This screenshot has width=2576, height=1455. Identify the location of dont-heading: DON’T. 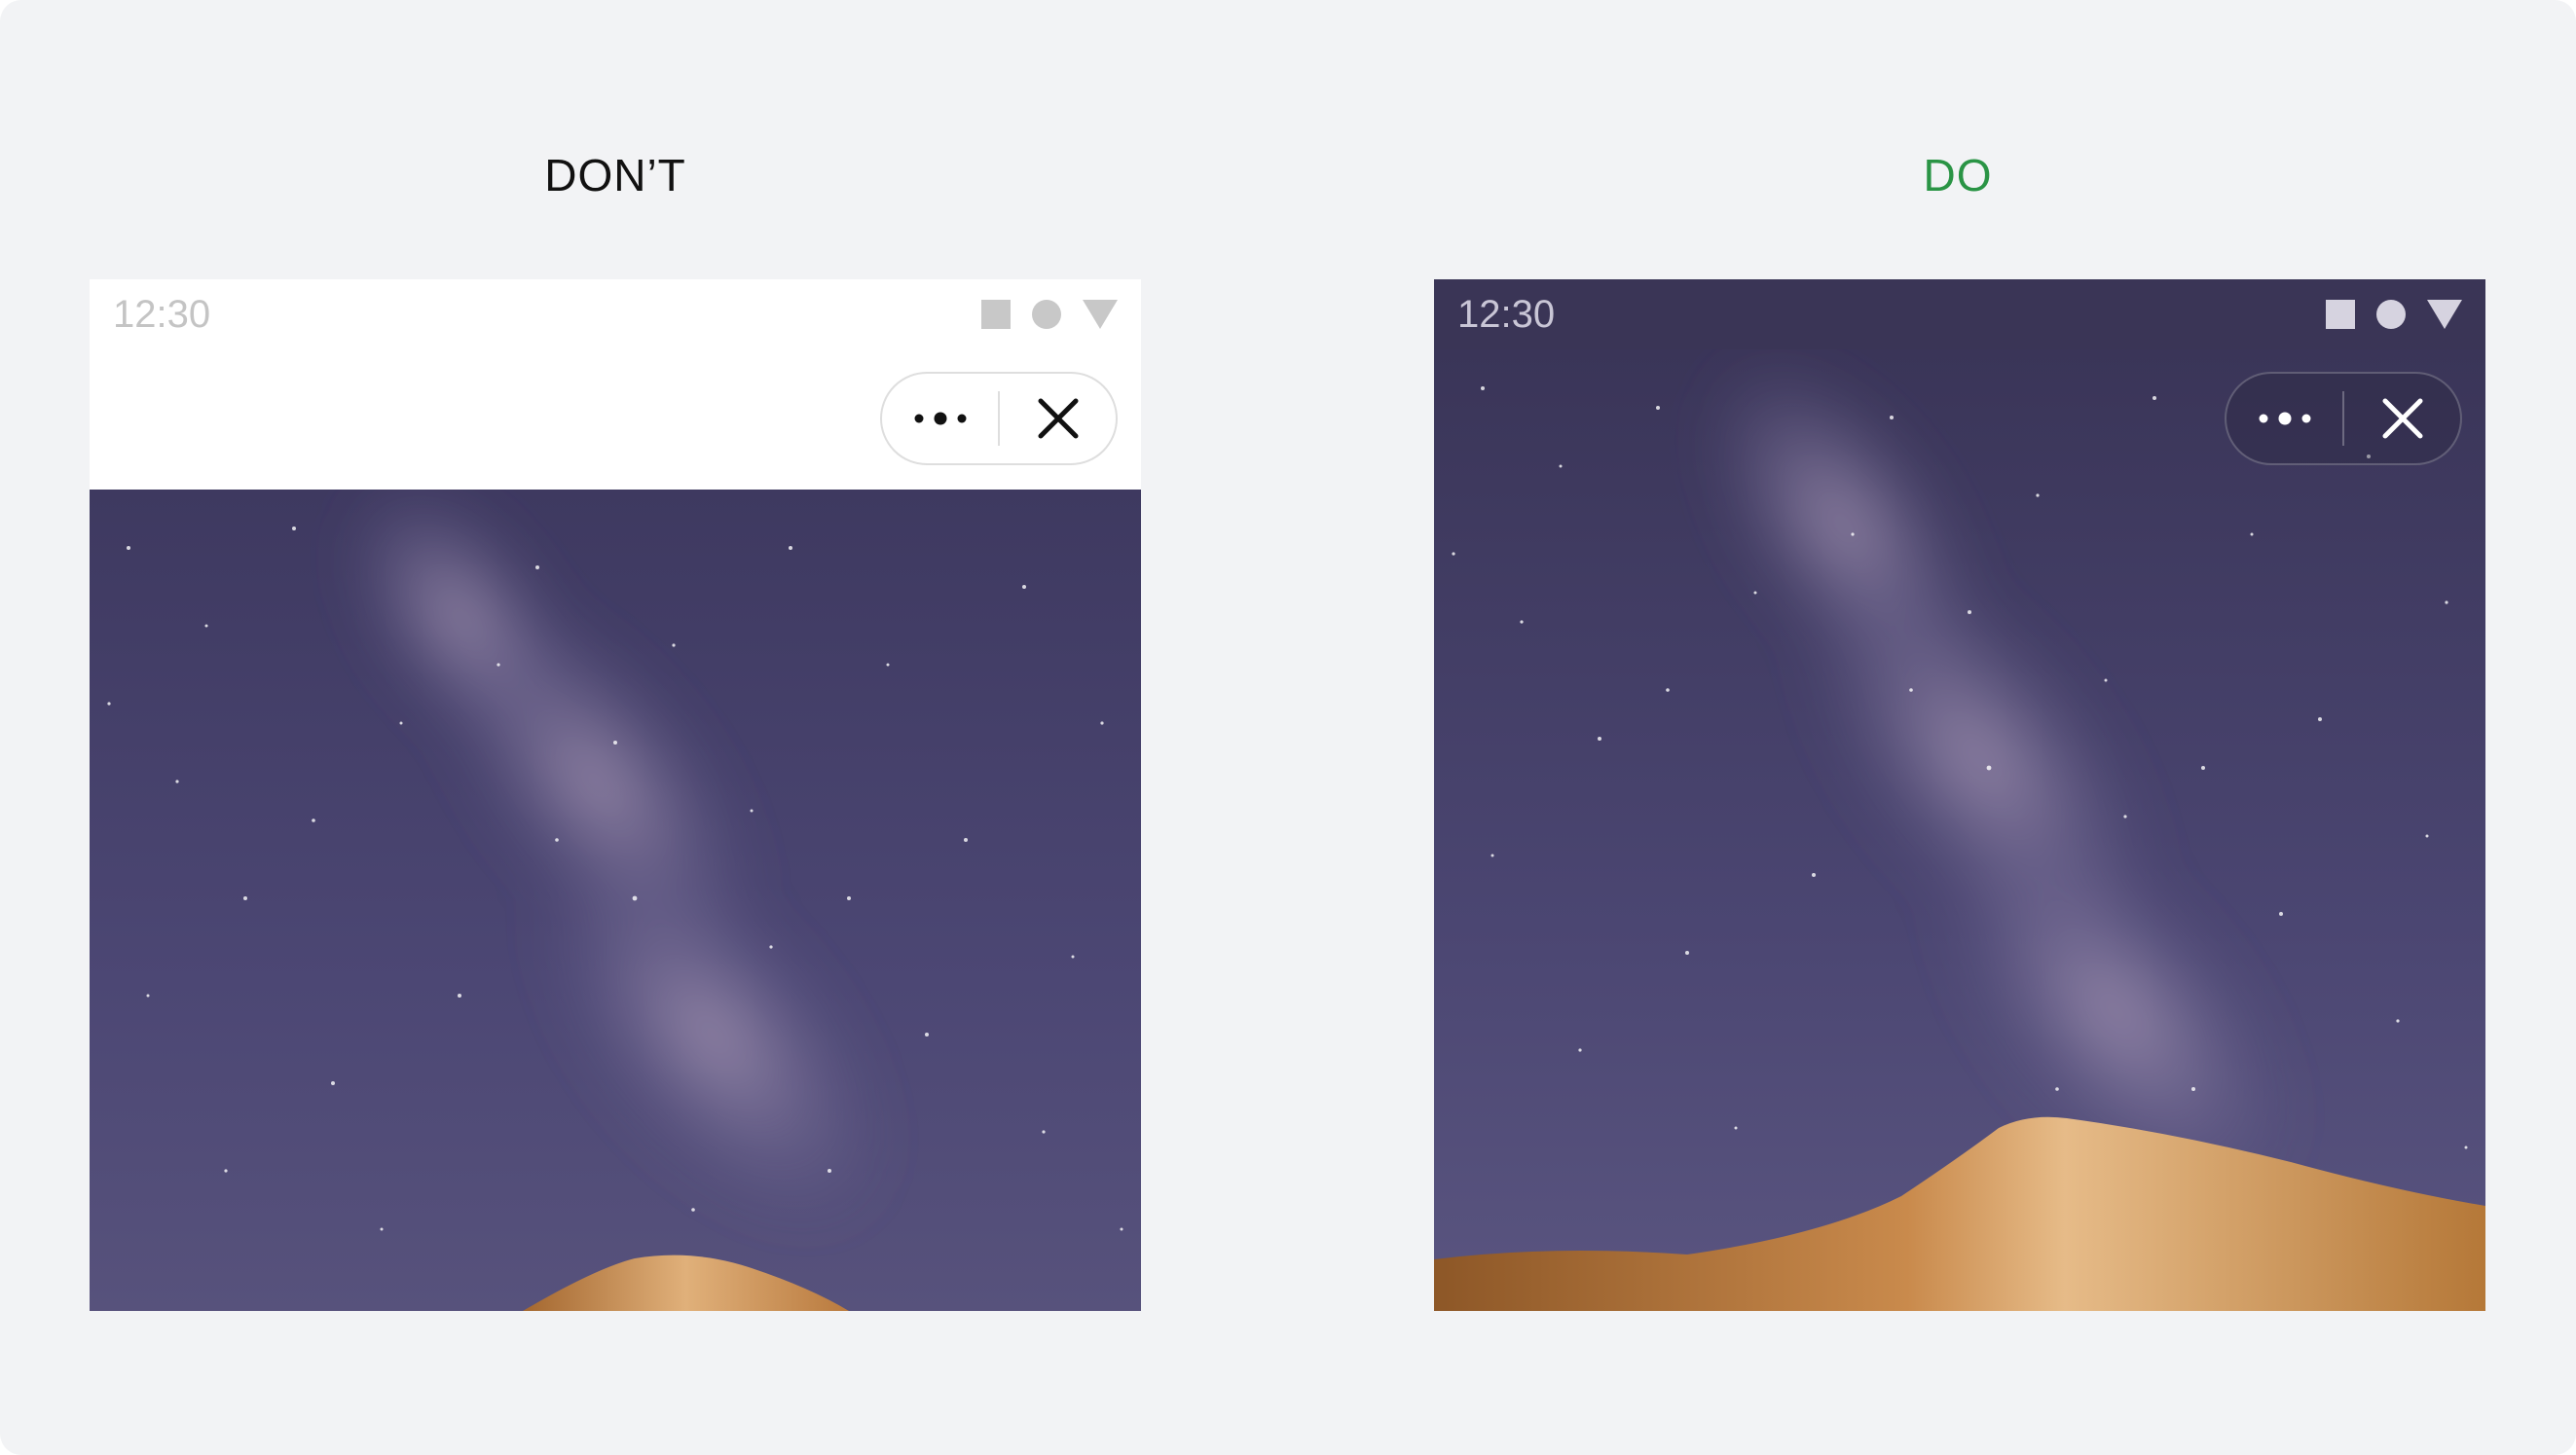
(615, 175).